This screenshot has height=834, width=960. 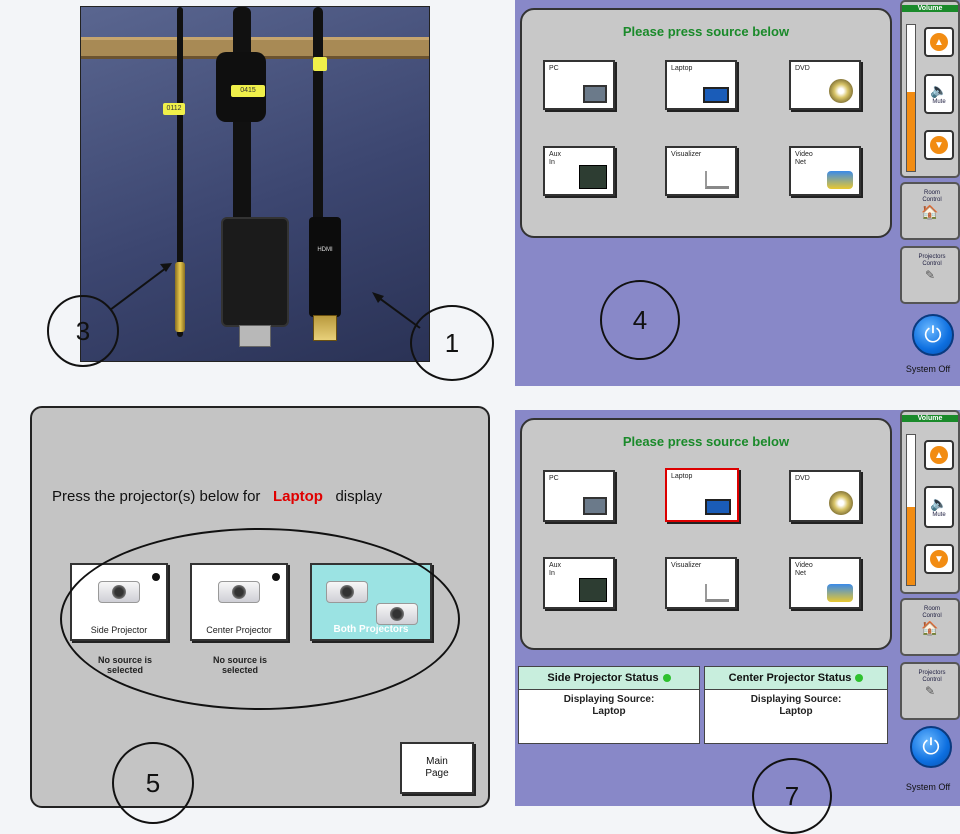 I want to click on main-page-button: Main Page, so click(x=437, y=768).